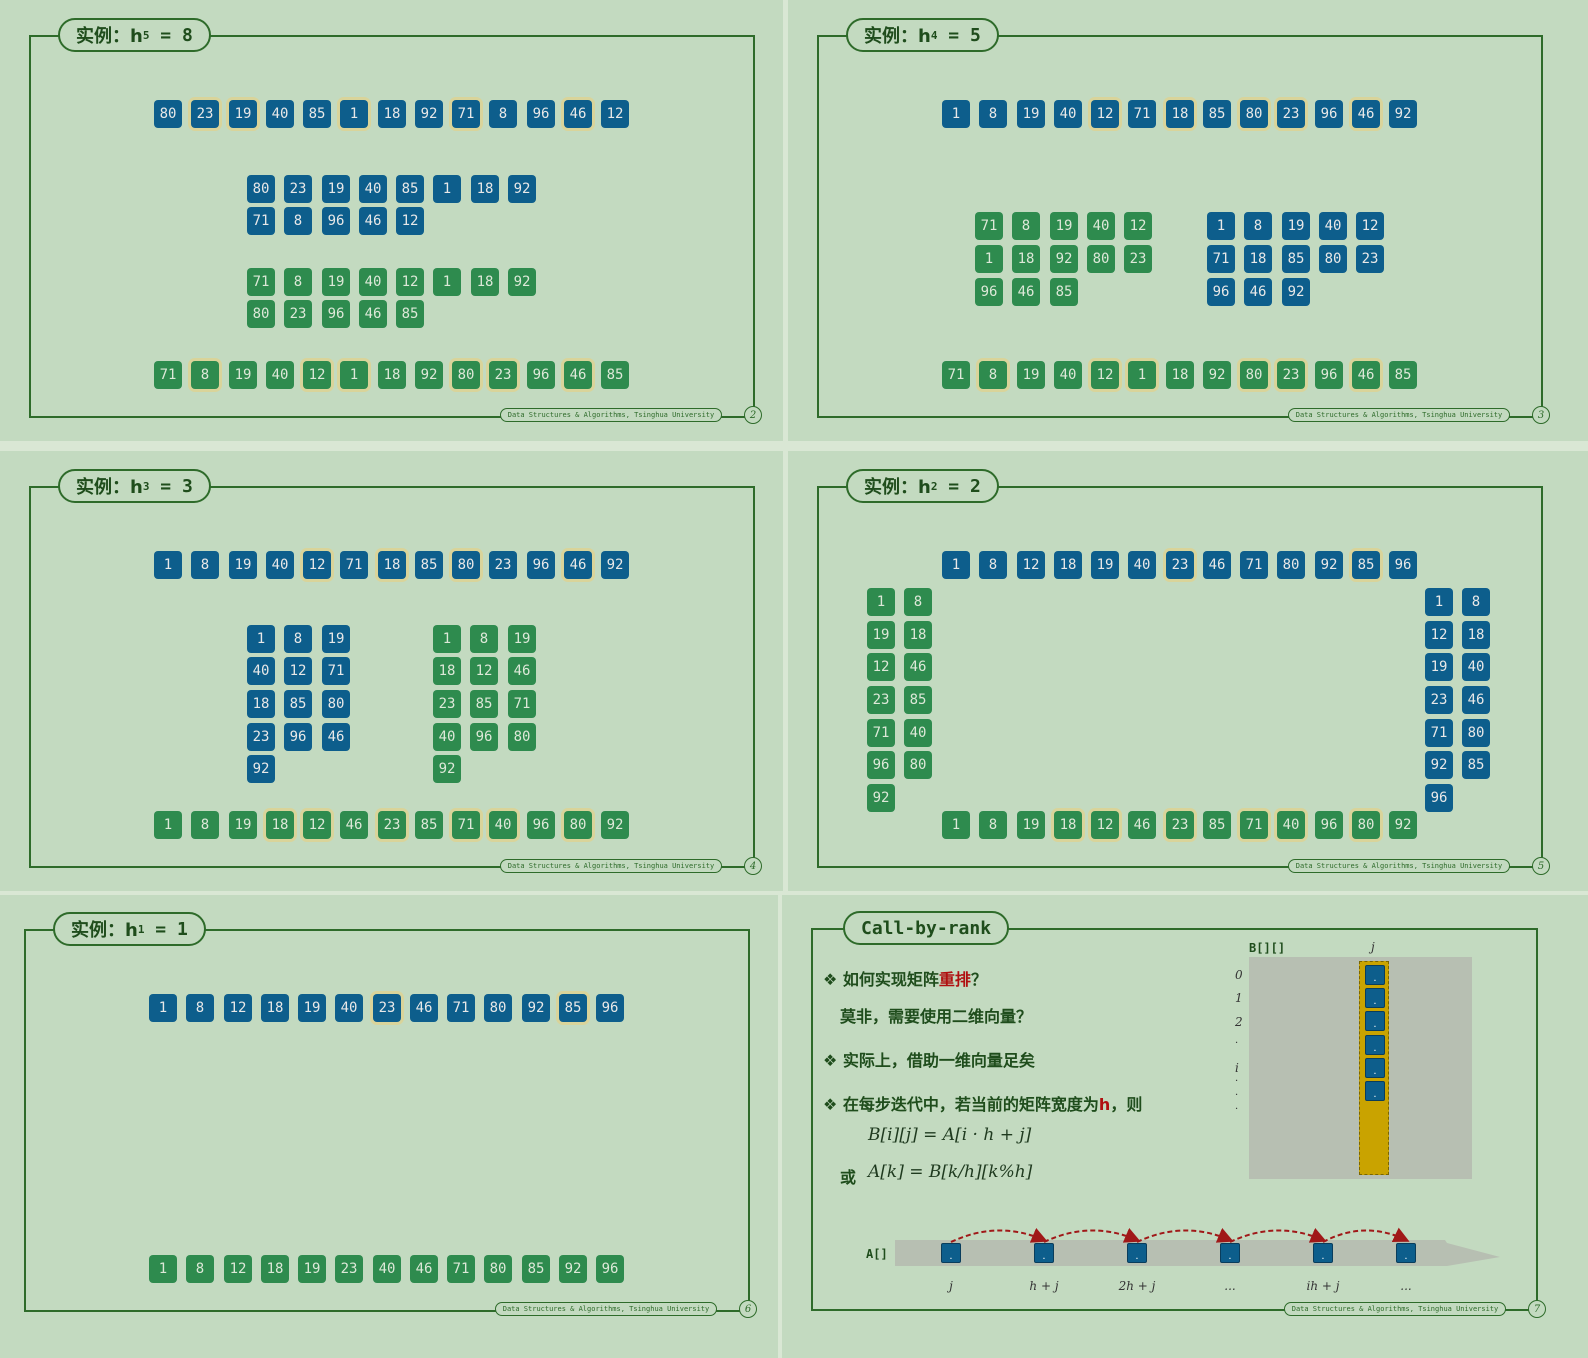 This screenshot has width=1588, height=1358. I want to click on array-cell: ., so click(1044, 1253).